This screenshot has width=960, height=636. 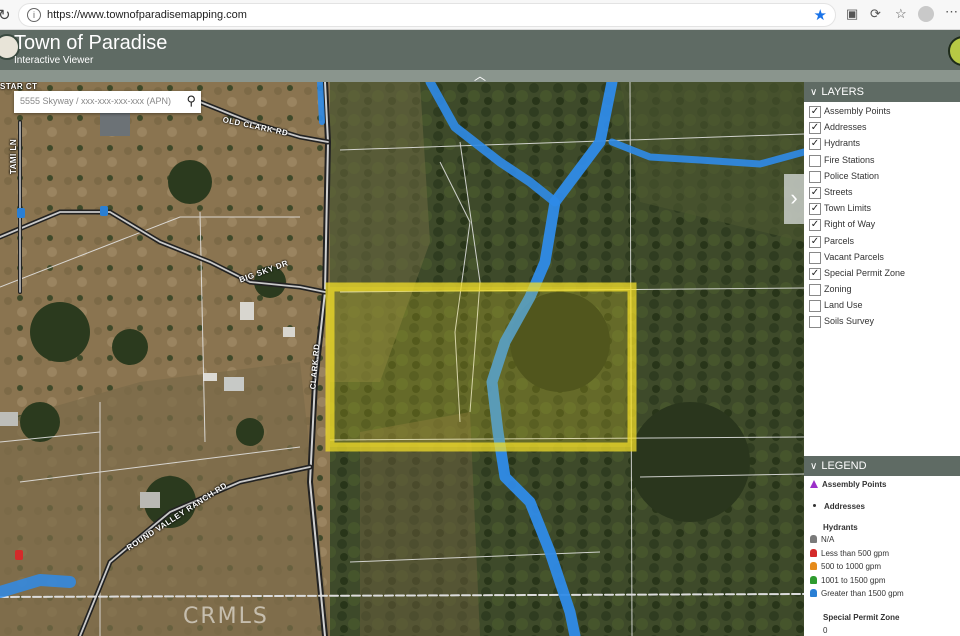 I want to click on search-box: 5555 Skyway / xxx-xxx-xxx-xxx (APN) ⚲, so click(x=107, y=102).